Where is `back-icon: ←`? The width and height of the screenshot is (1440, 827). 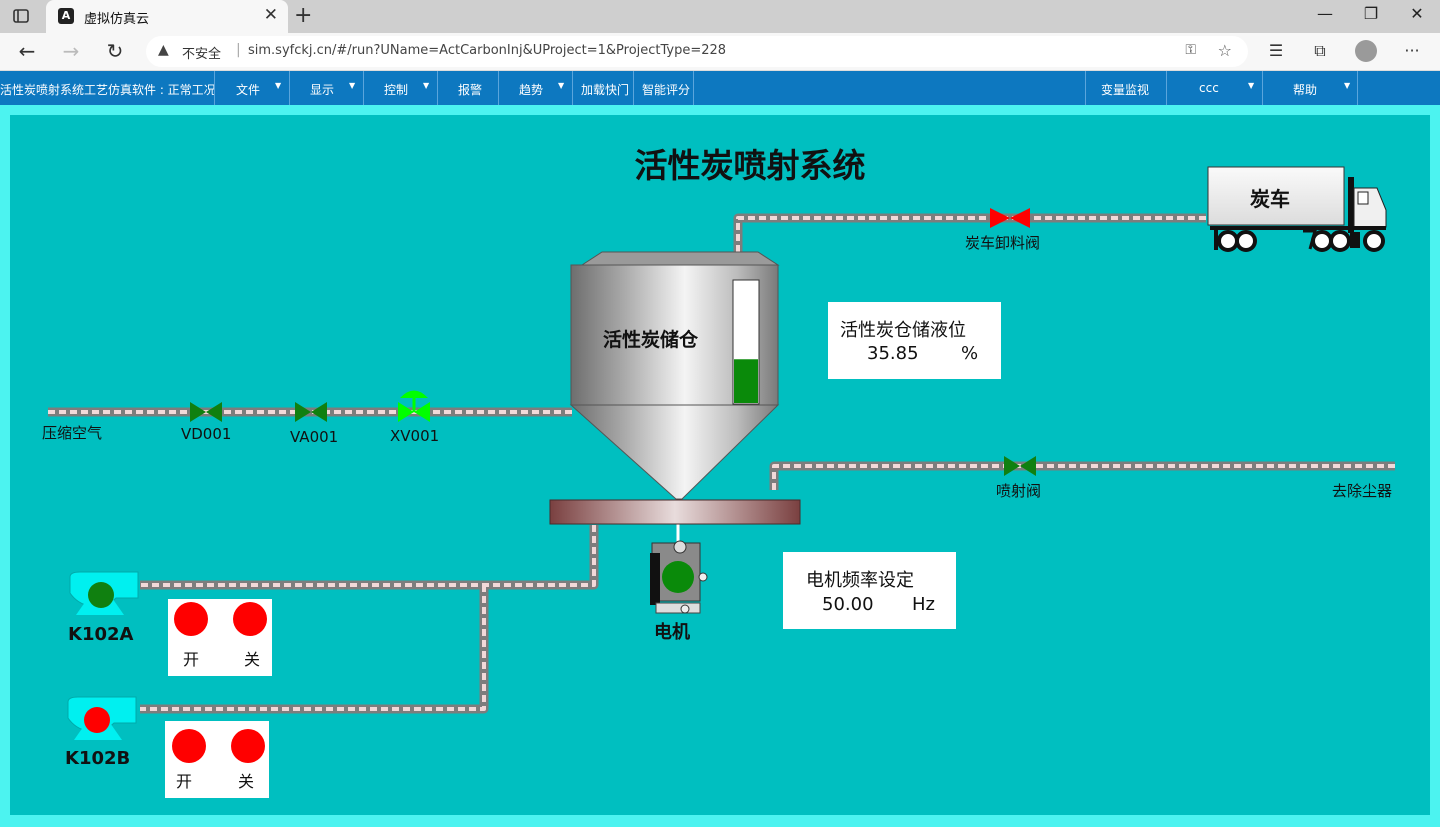
back-icon: ← is located at coordinates (27, 51).